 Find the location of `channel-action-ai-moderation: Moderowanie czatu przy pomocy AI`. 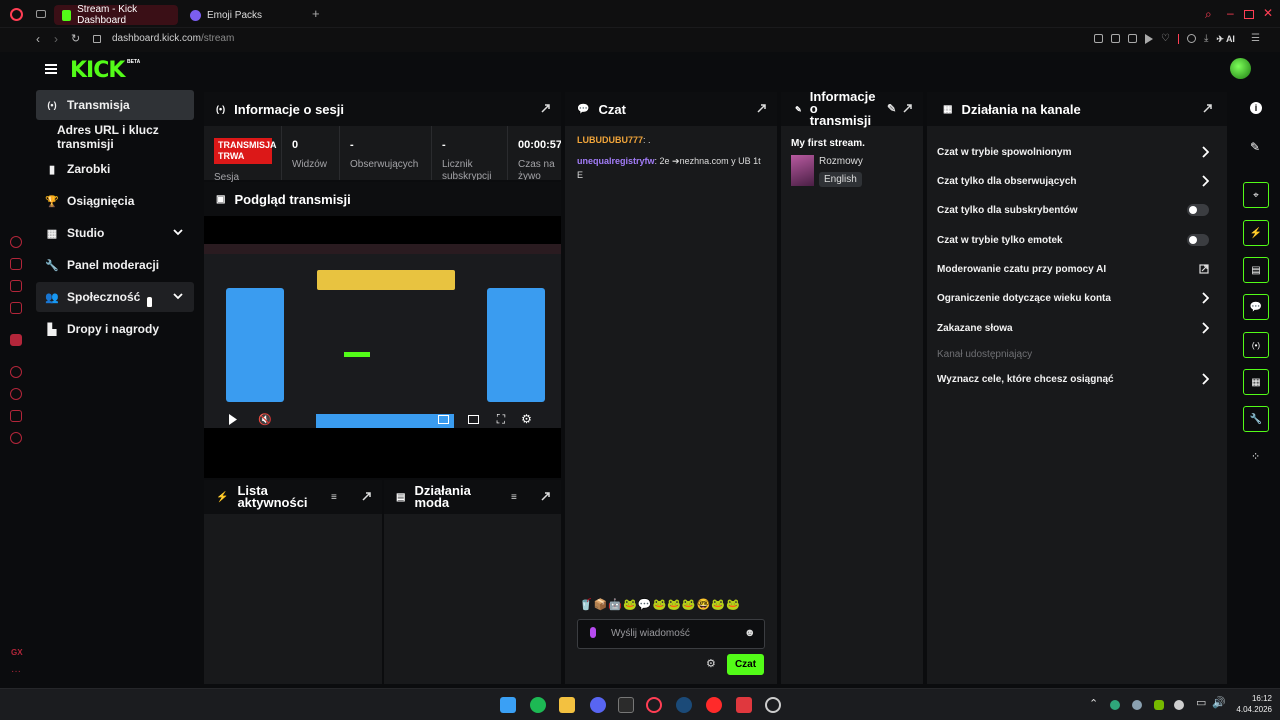

channel-action-ai-moderation: Moderowanie czatu przy pomocy AI is located at coordinates (1077, 269).